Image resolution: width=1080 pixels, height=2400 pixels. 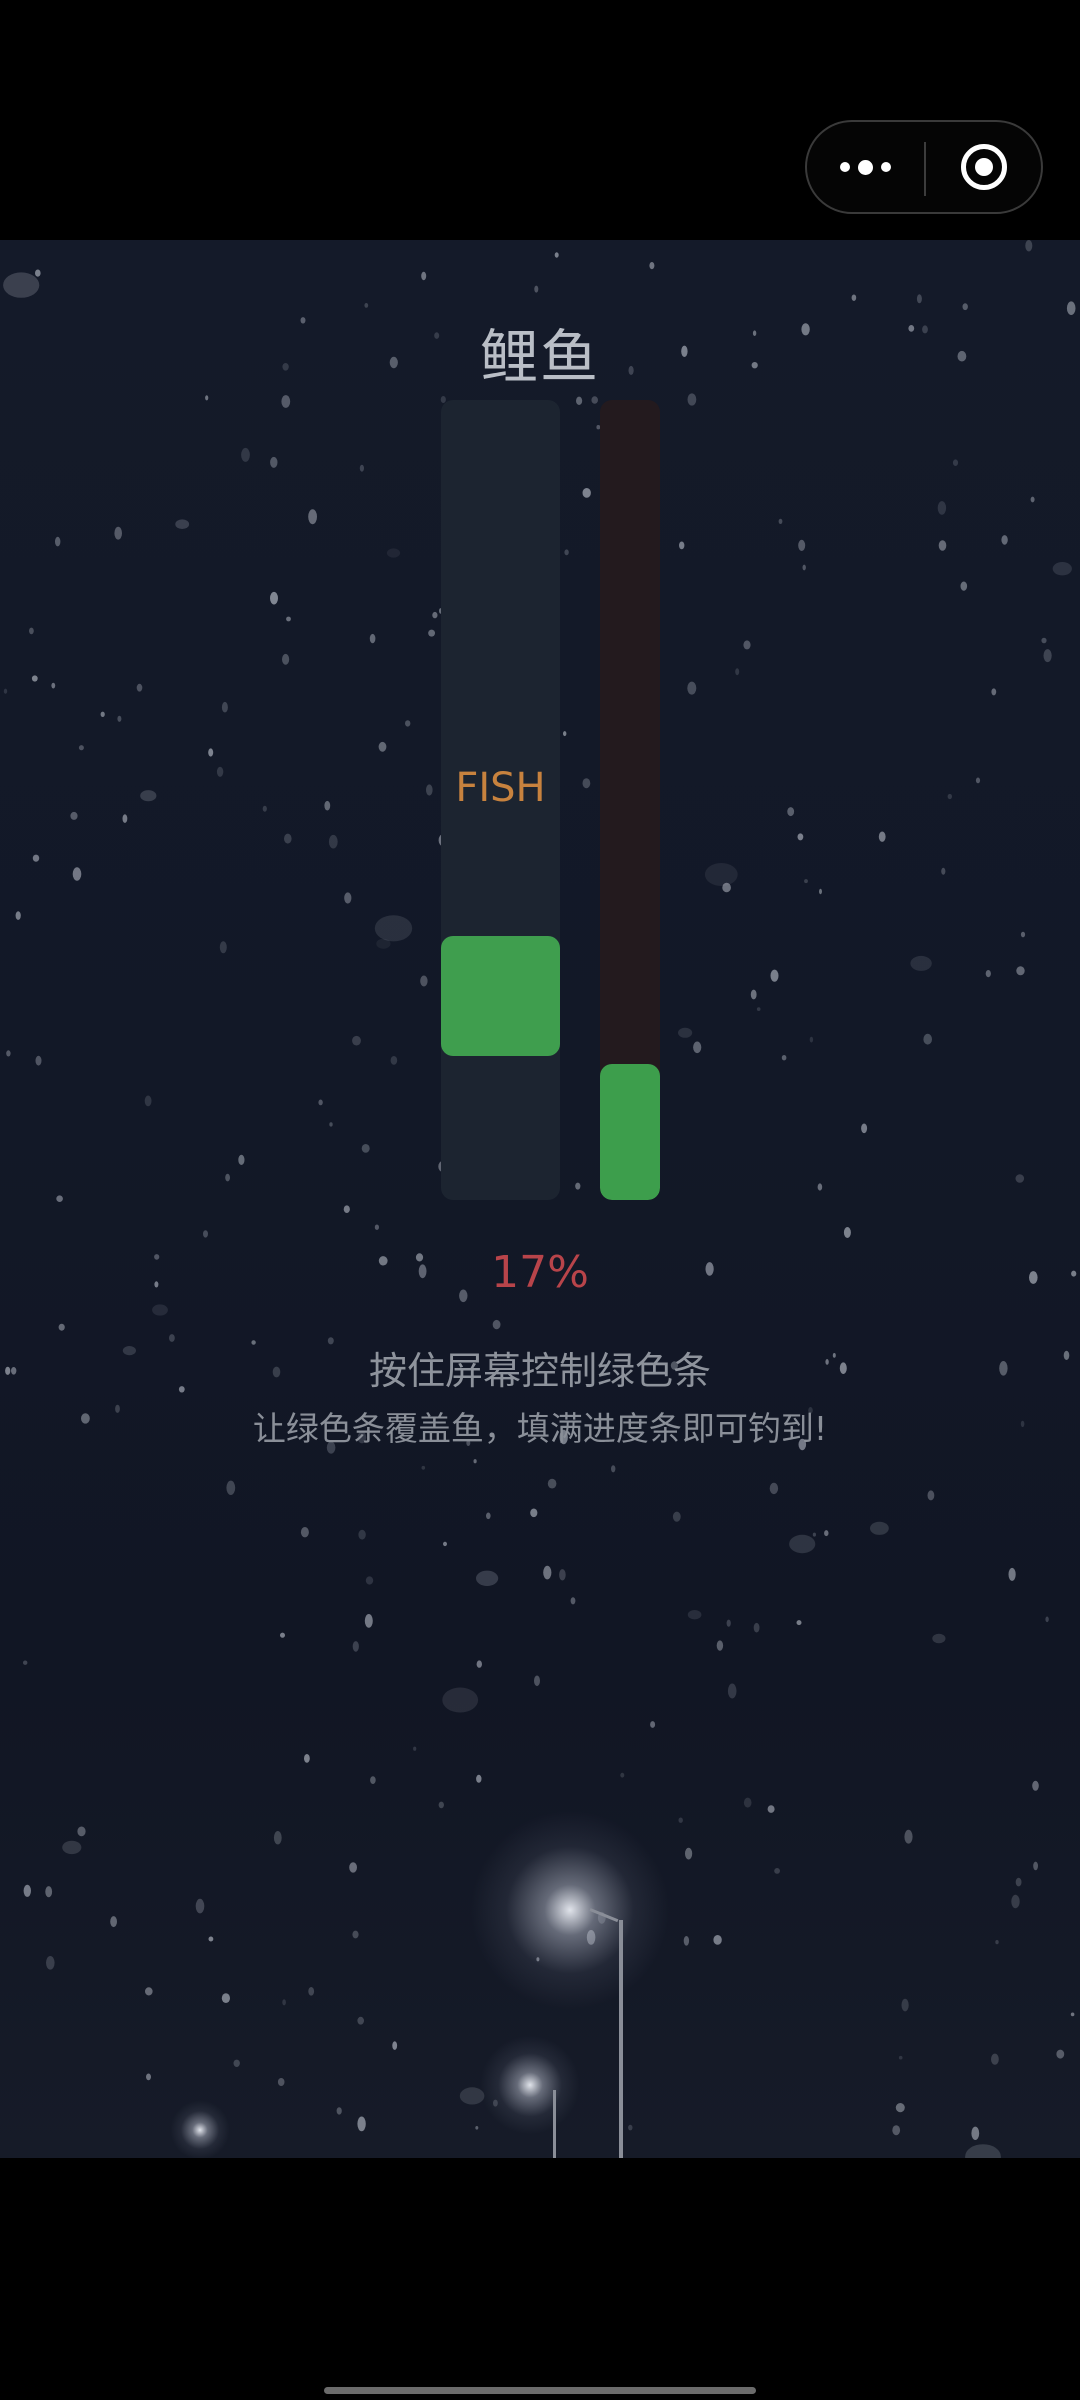 What do you see at coordinates (570, 1910) in the screenshot?
I see `street-lamp-glow` at bounding box center [570, 1910].